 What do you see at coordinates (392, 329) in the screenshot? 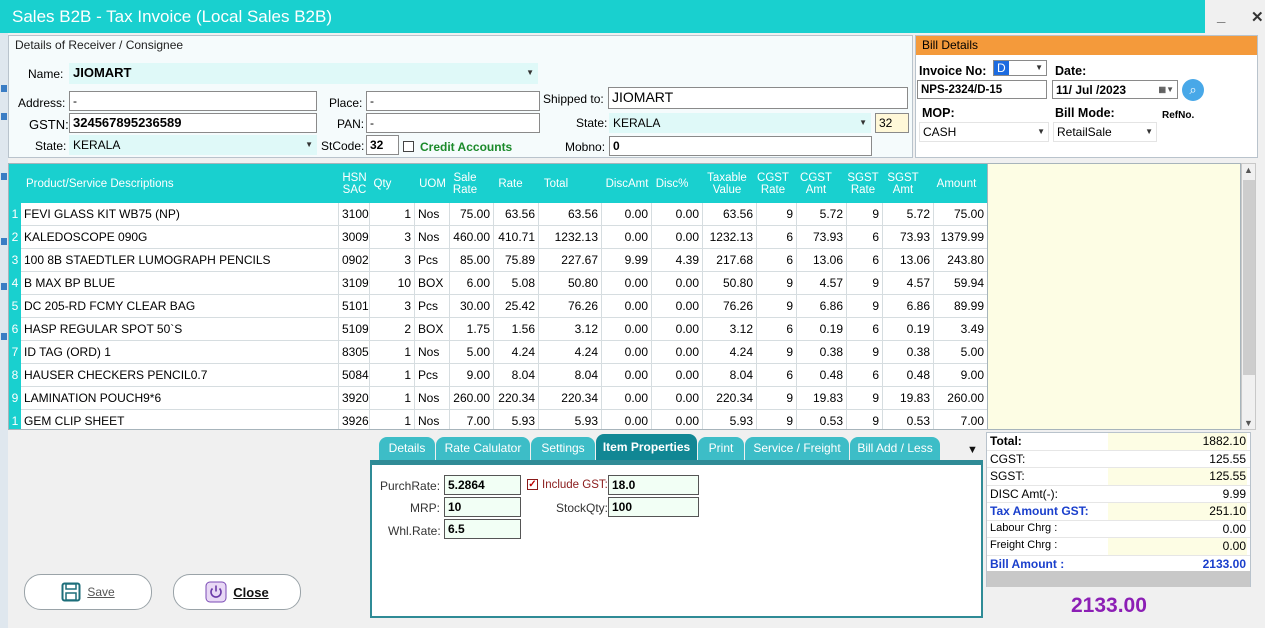
I see `cell-qty: 2` at bounding box center [392, 329].